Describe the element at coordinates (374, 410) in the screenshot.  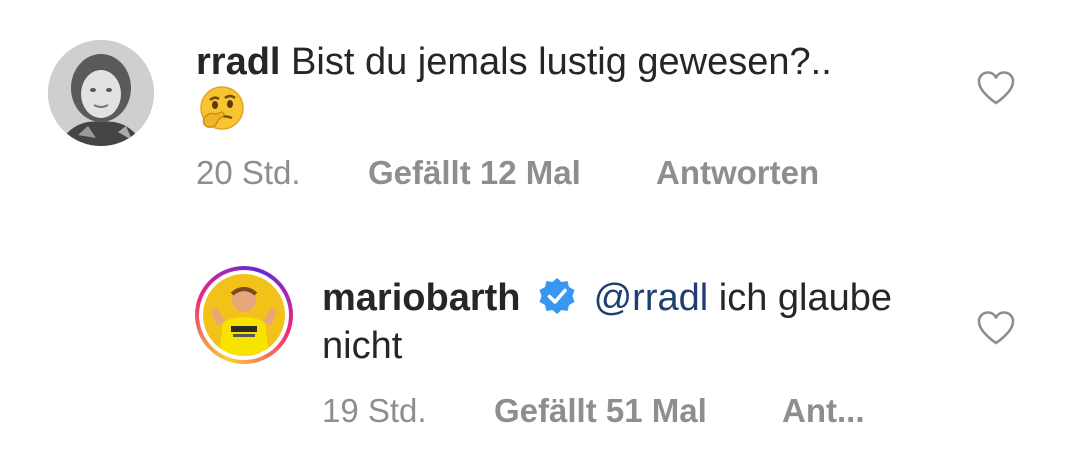
I see `reply-time: 19 Std.` at that location.